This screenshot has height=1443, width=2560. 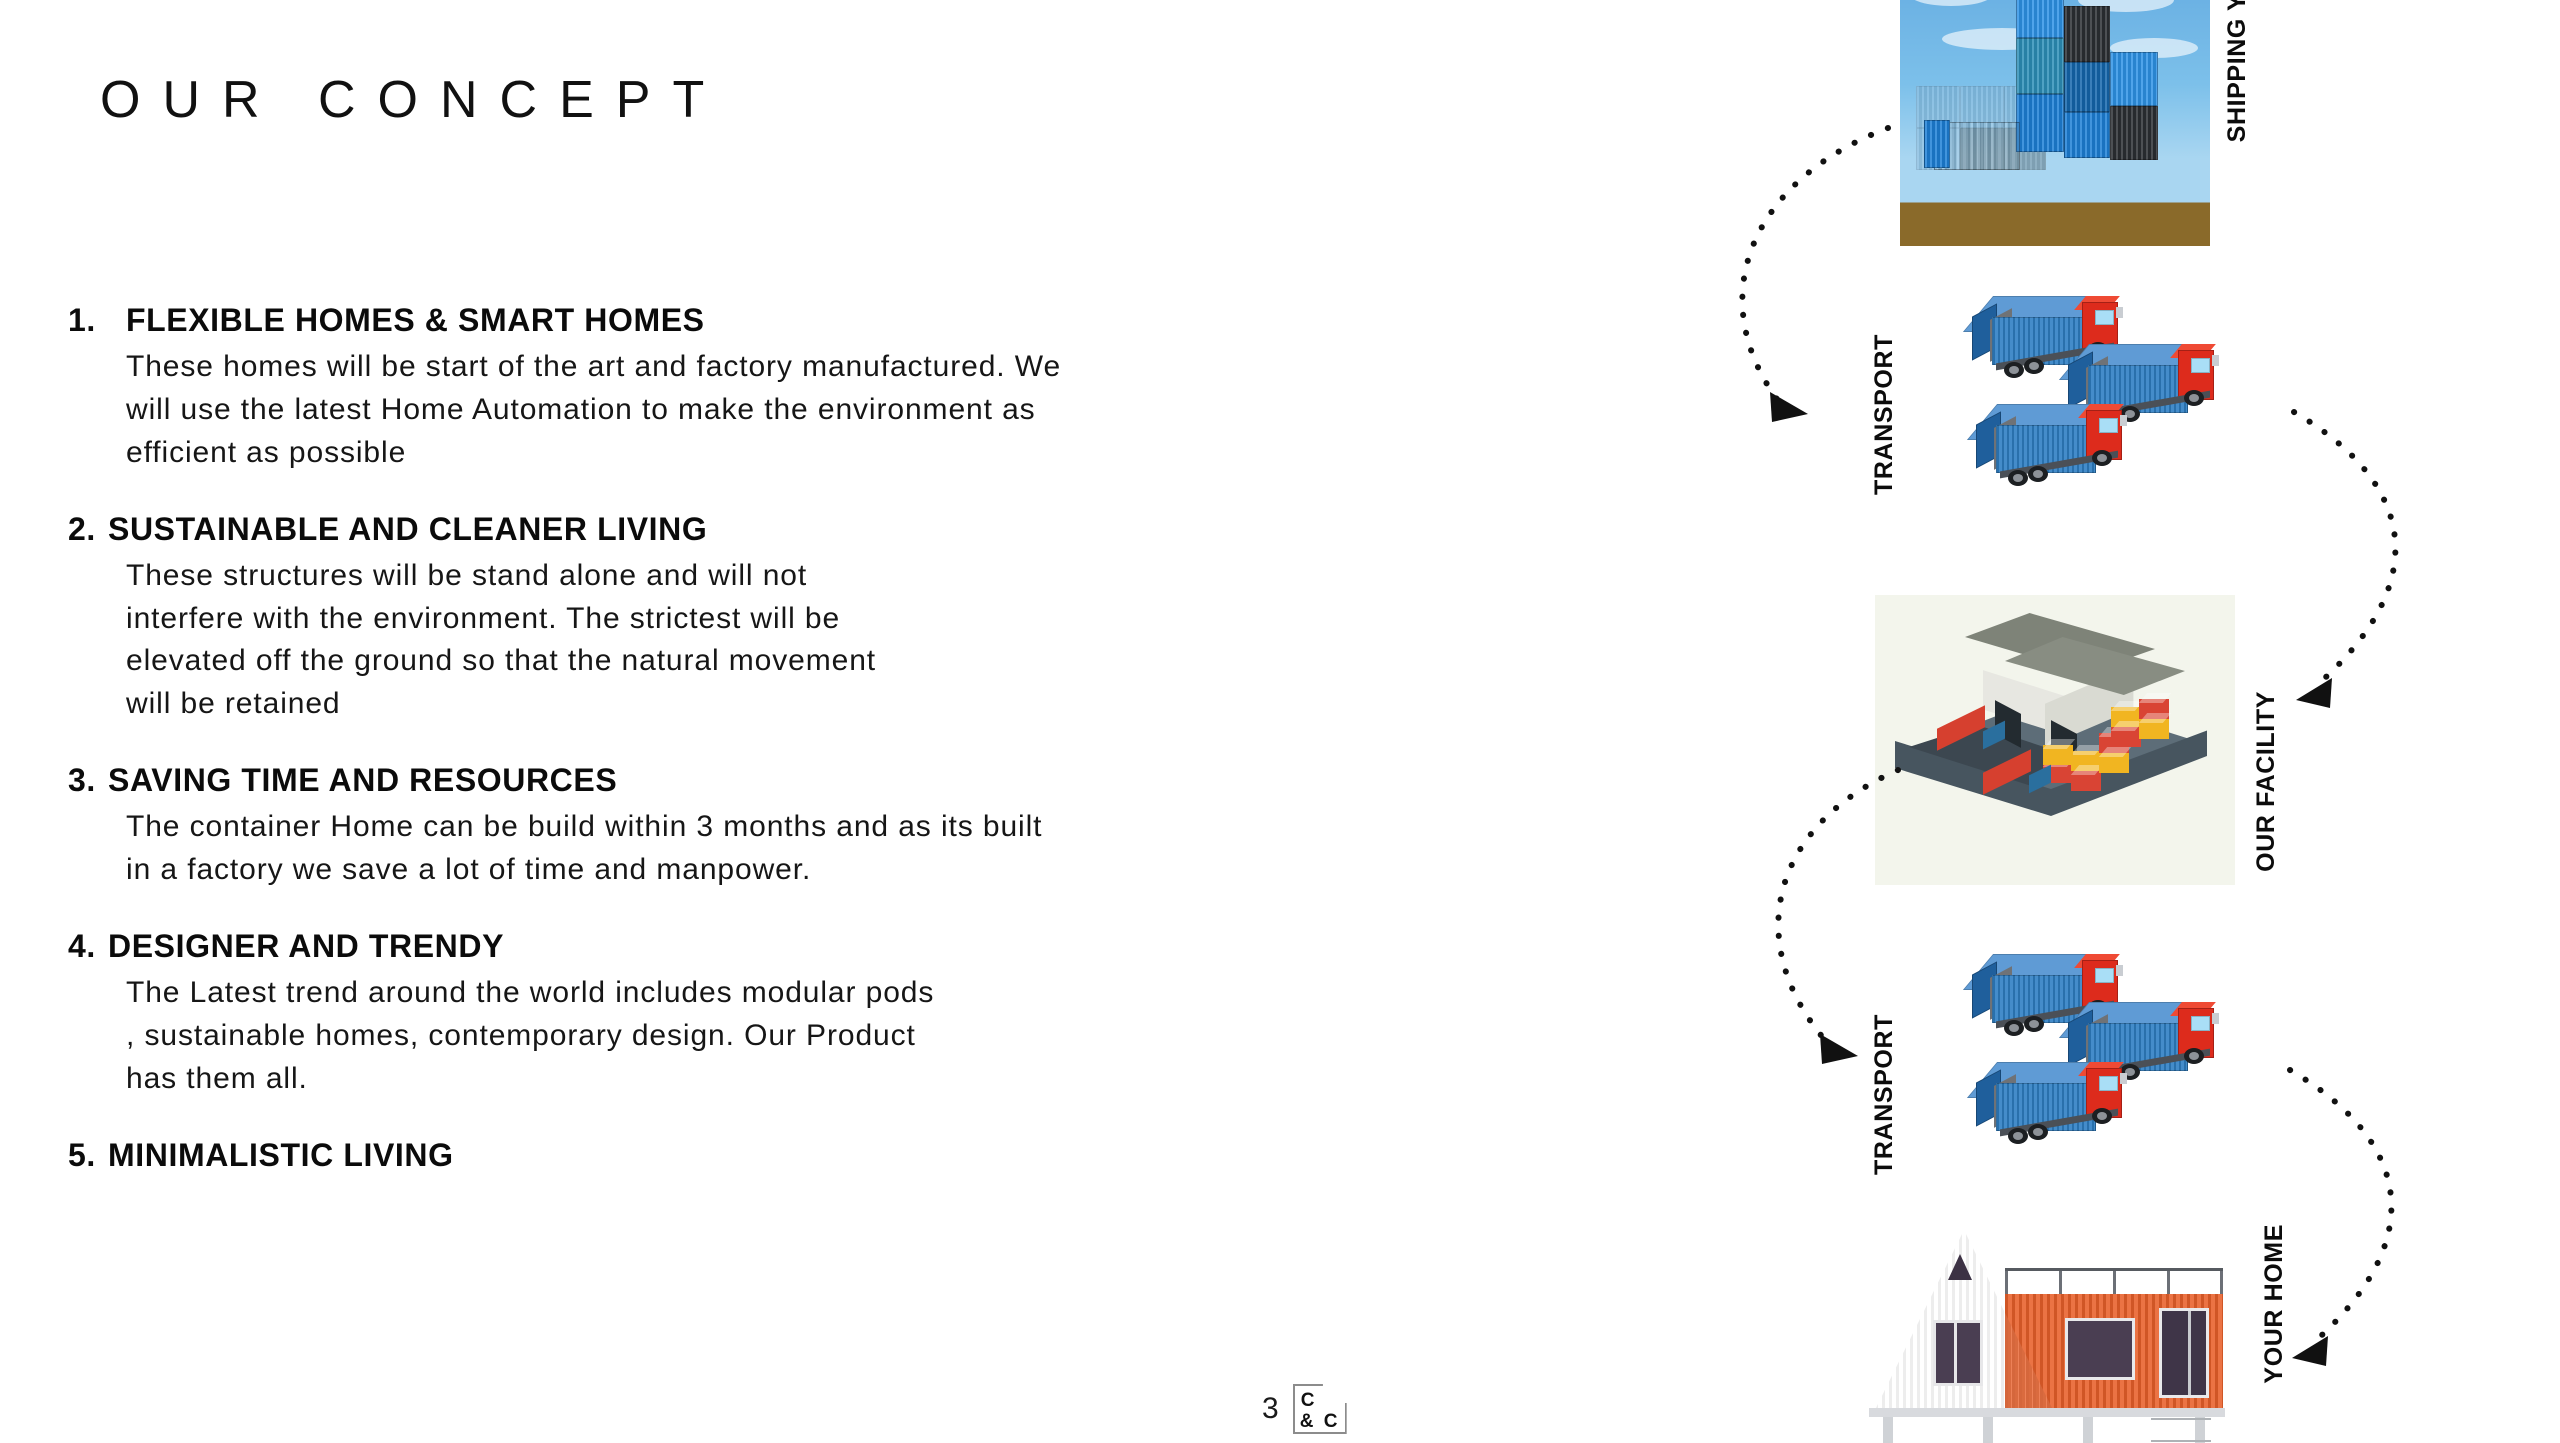 I want to click on stage-label-shipping-yard: SHIPPING YARD, so click(x=2237, y=71).